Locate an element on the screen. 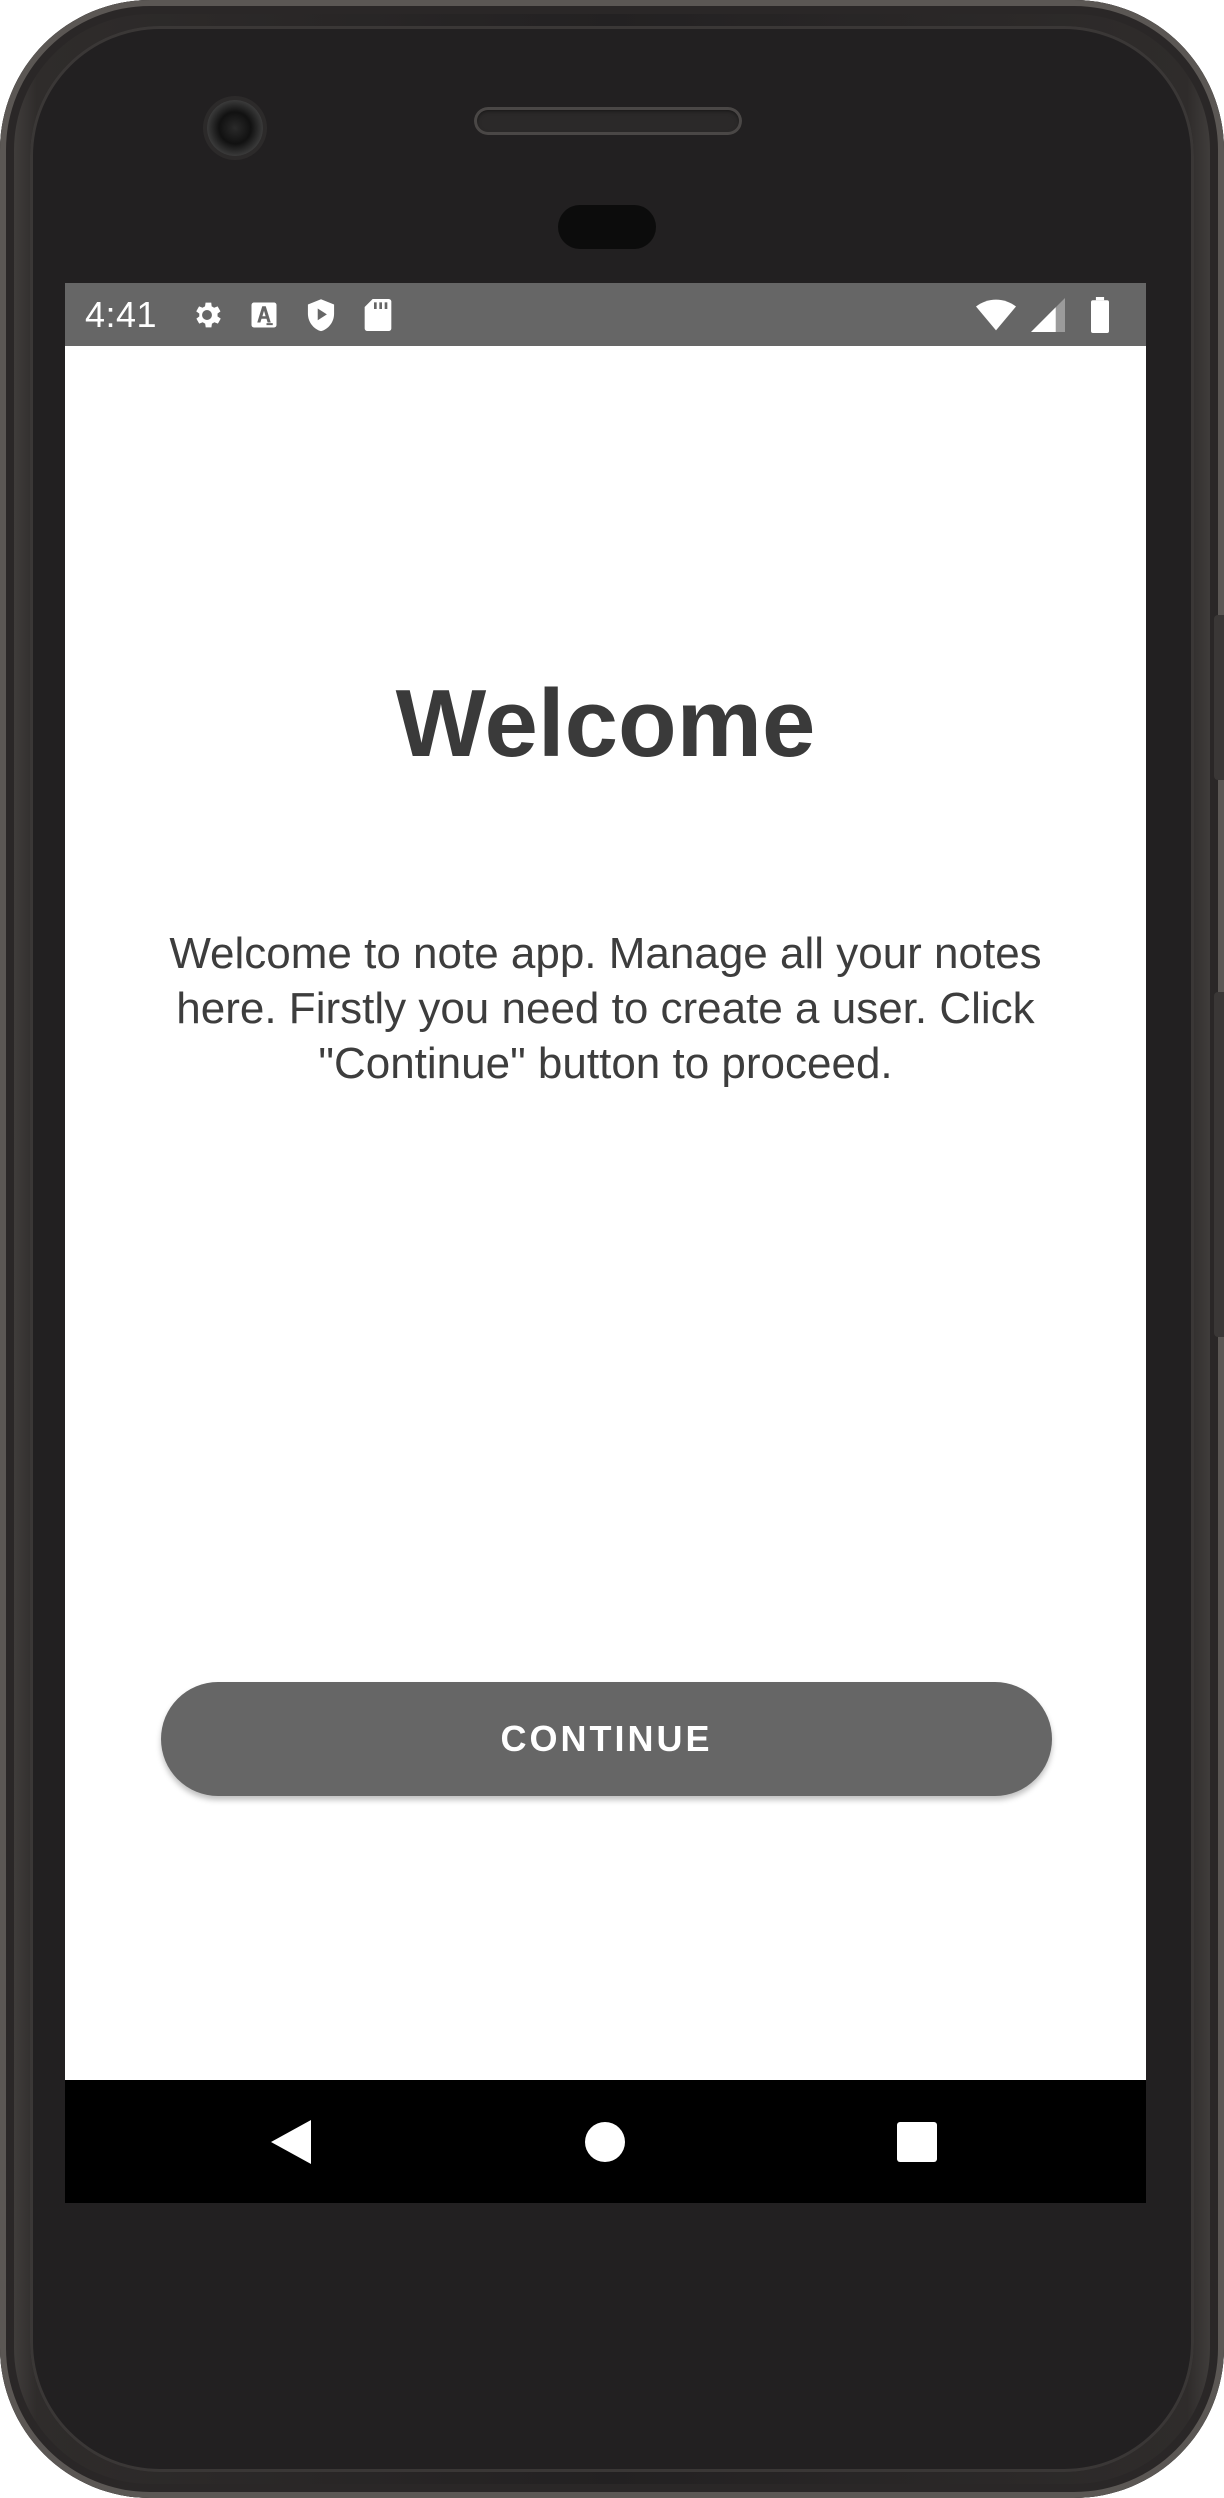  home-button is located at coordinates (605, 2141).